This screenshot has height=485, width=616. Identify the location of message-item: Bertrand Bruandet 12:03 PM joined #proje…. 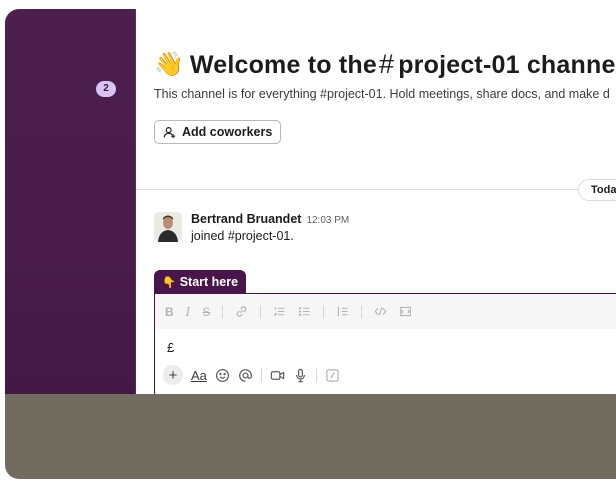
(251, 227).